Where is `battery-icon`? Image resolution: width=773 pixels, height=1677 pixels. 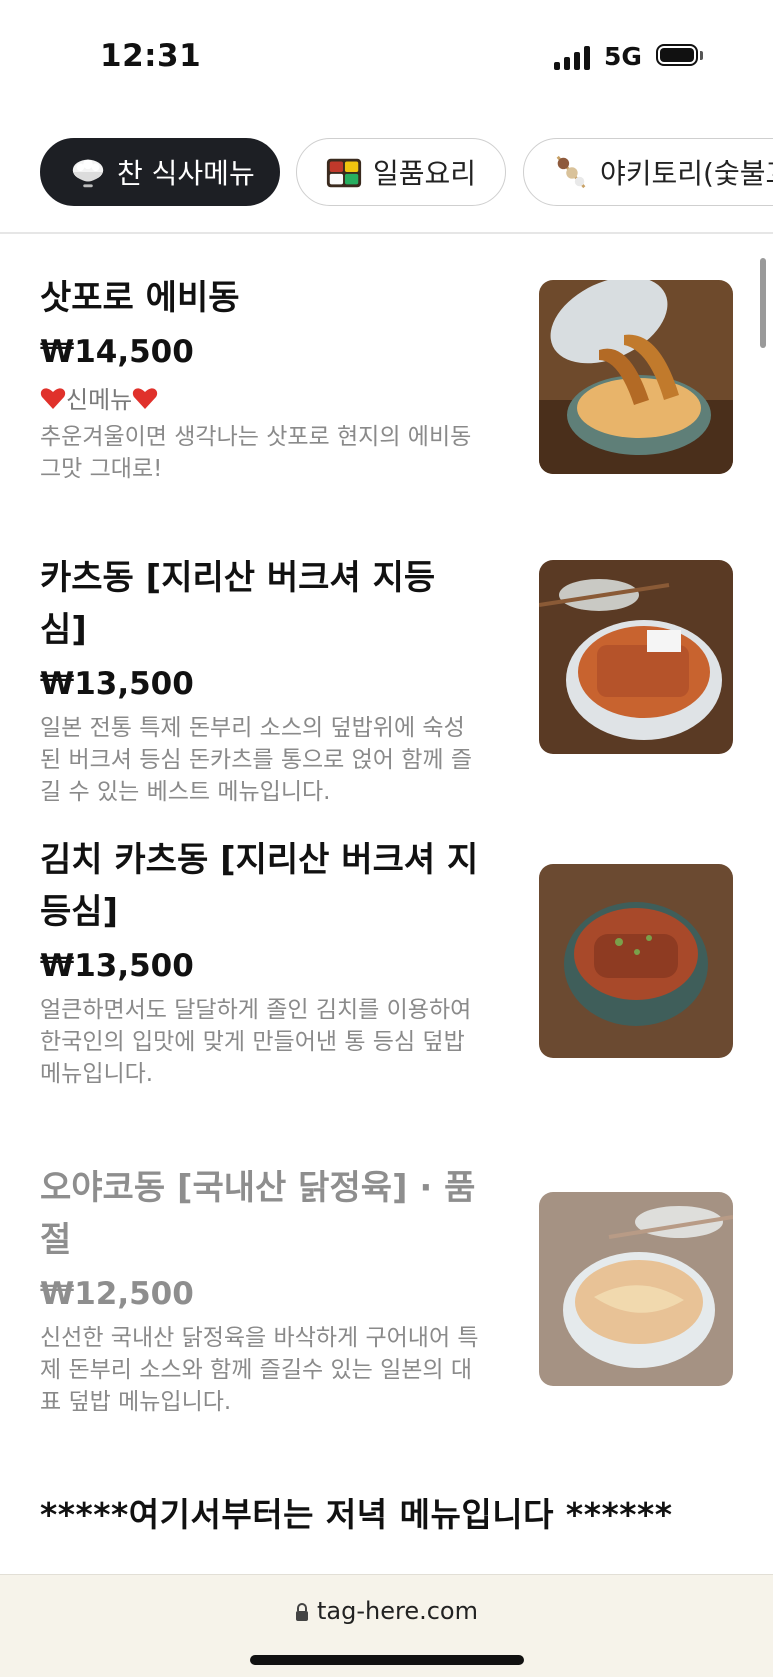
battery-icon is located at coordinates (679, 56).